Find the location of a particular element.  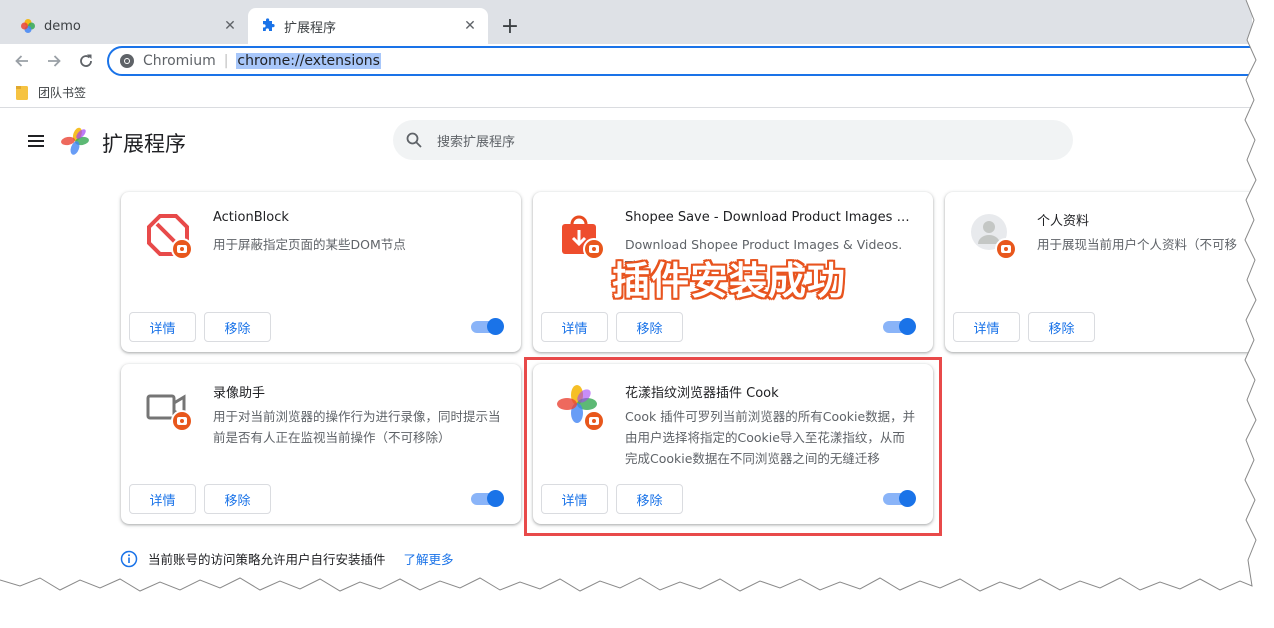

search-input: 搜索扩展程序 is located at coordinates (733, 140).